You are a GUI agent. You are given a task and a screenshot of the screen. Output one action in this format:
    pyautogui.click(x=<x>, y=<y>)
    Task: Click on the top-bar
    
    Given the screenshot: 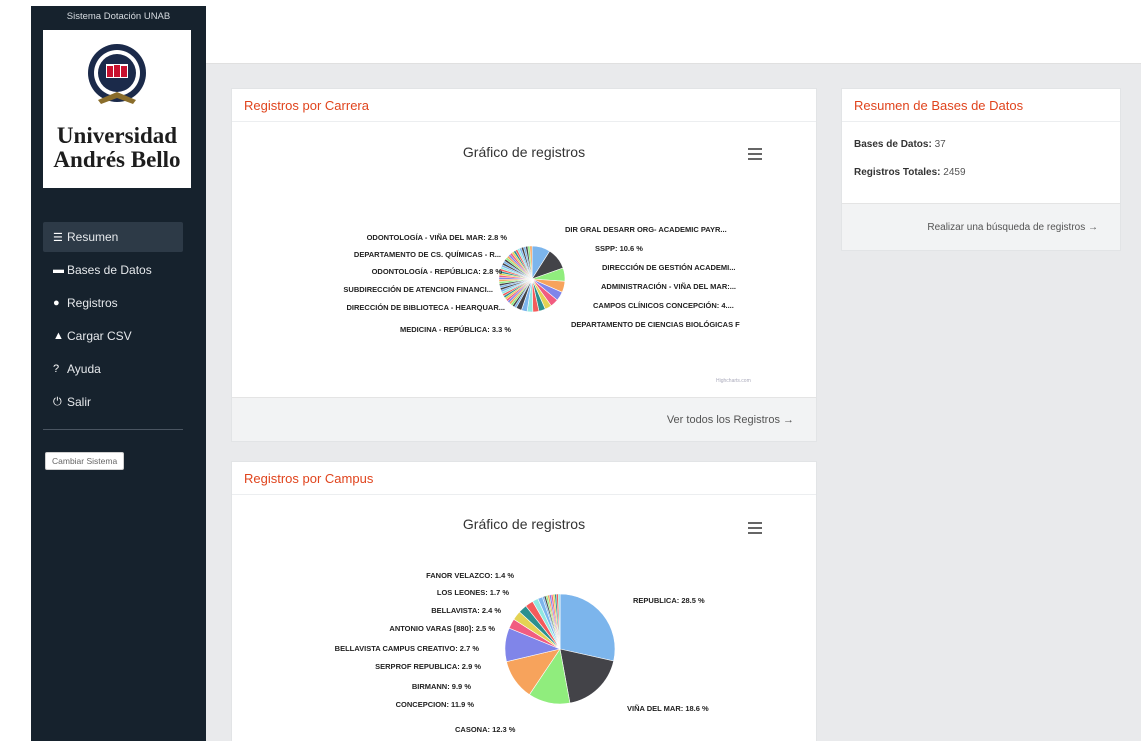 What is the action you would take?
    pyautogui.click(x=673, y=35)
    